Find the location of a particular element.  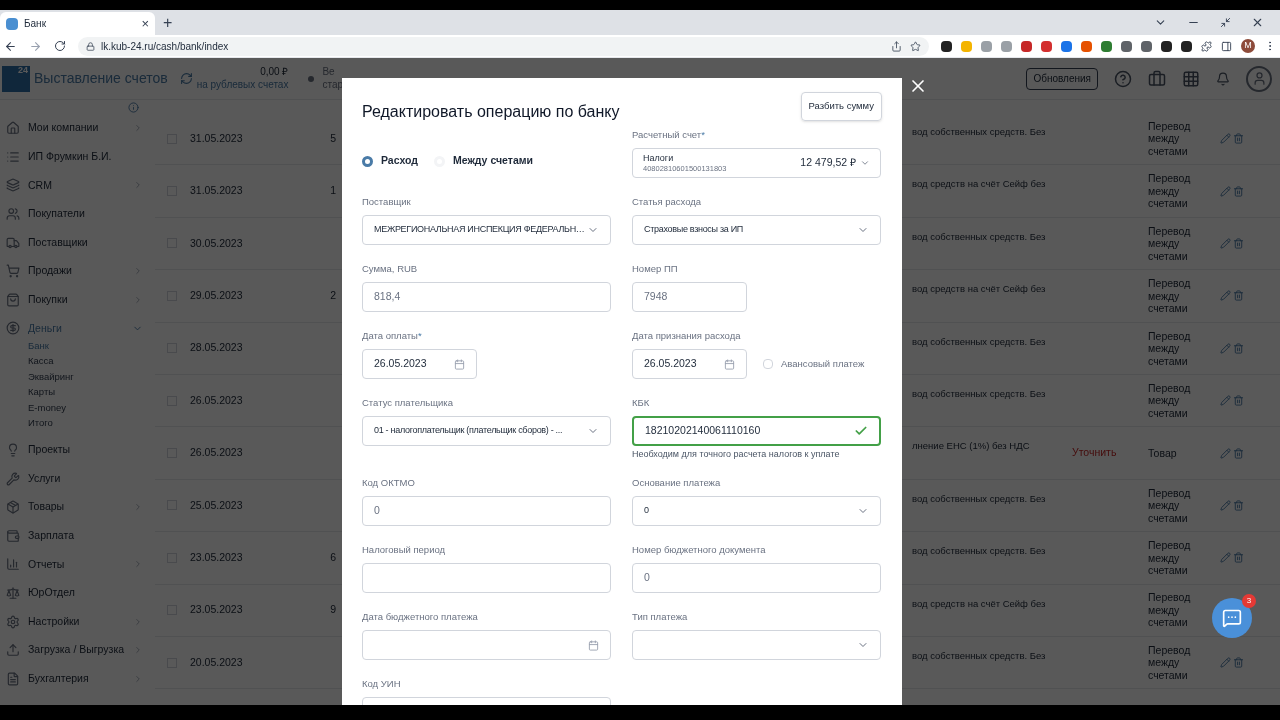

input-field is located at coordinates (486, 578).